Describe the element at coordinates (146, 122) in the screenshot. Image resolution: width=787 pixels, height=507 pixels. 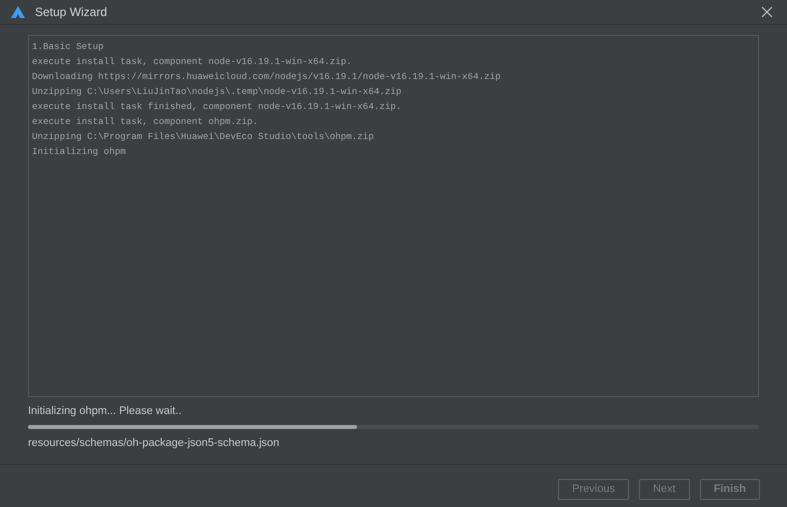
I see `log-line: execute install task, component ohpm.zip.` at that location.